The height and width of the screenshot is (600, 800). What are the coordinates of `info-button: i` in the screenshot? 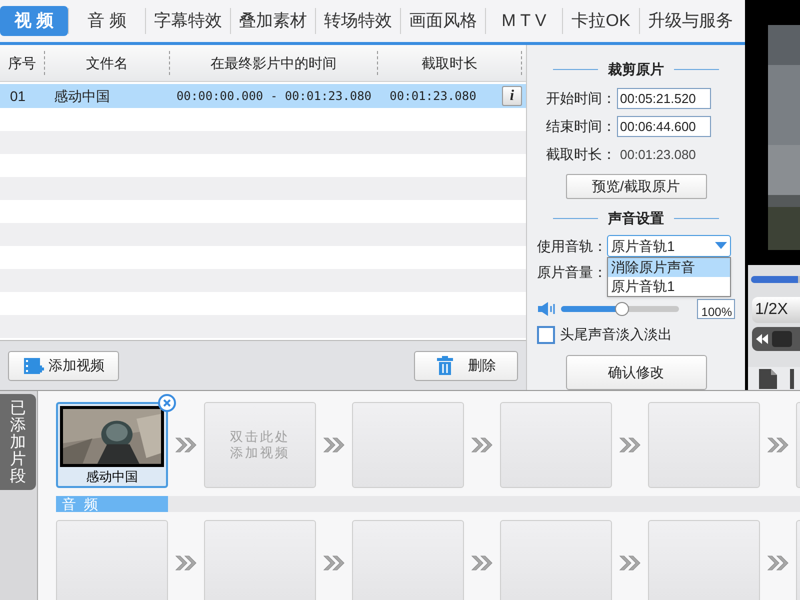 It's located at (512, 96).